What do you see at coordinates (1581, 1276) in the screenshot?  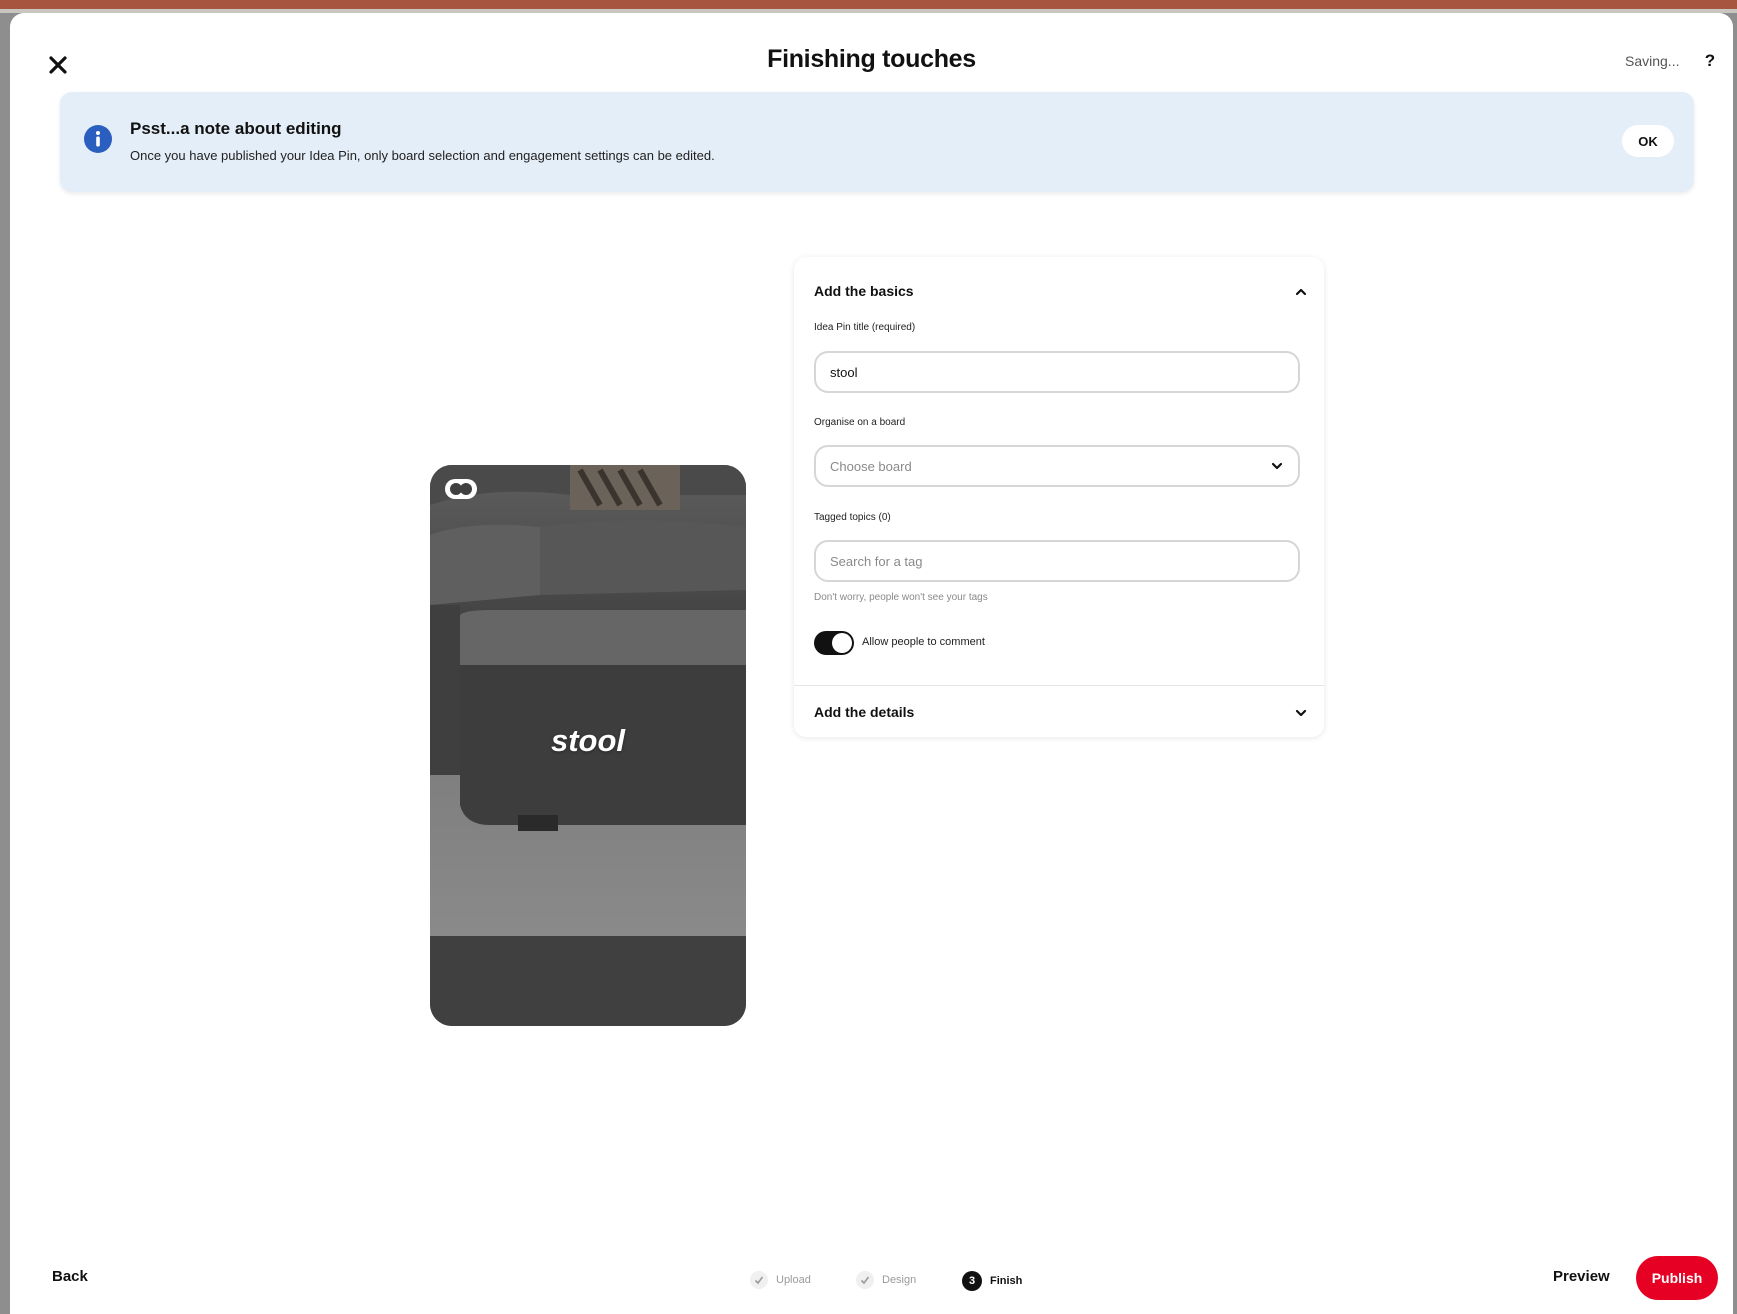 I see `preview-button: Preview` at bounding box center [1581, 1276].